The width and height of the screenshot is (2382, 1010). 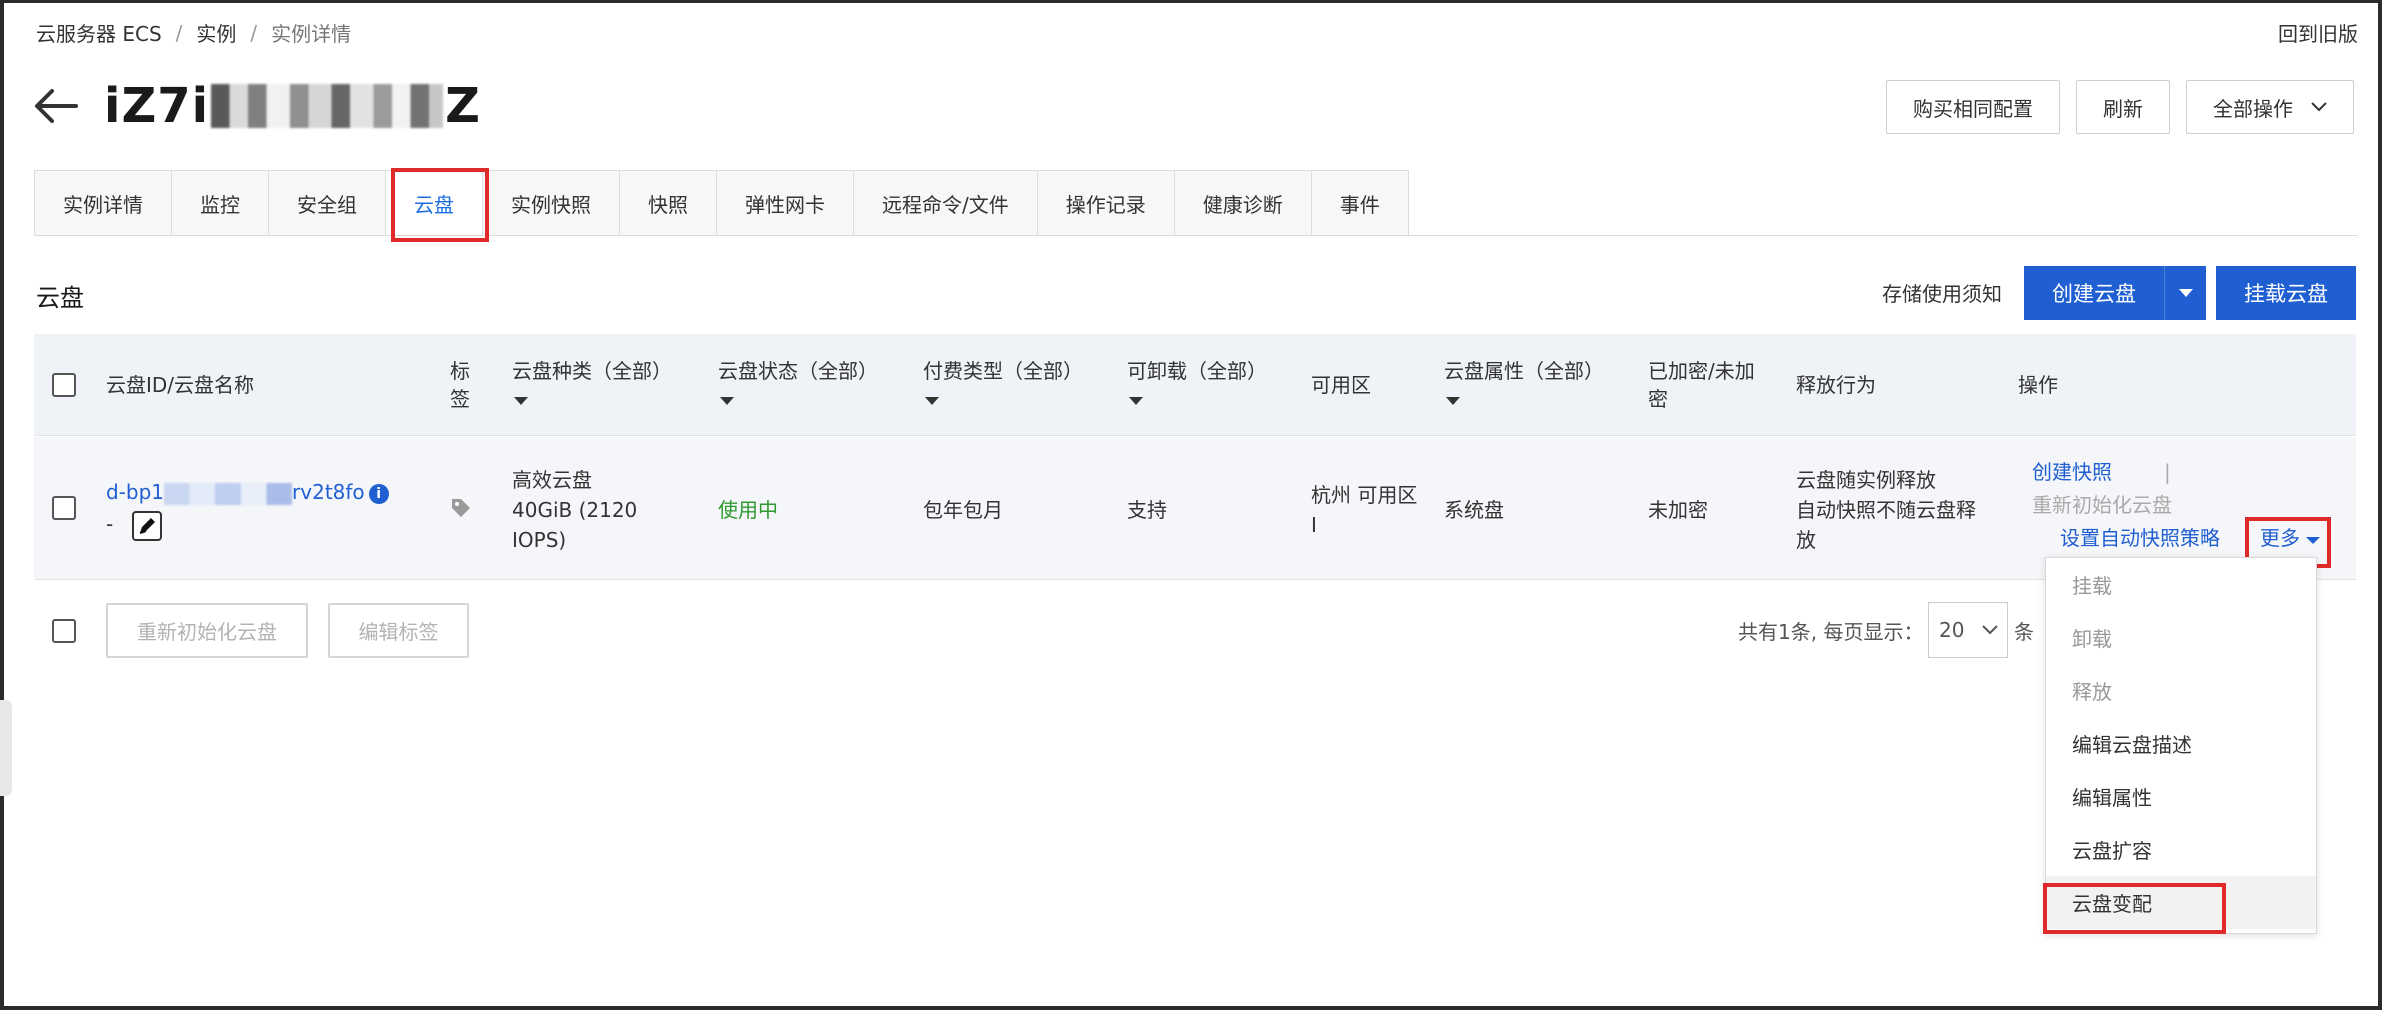 What do you see at coordinates (228, 493) in the screenshot?
I see `redacted-disk-id` at bounding box center [228, 493].